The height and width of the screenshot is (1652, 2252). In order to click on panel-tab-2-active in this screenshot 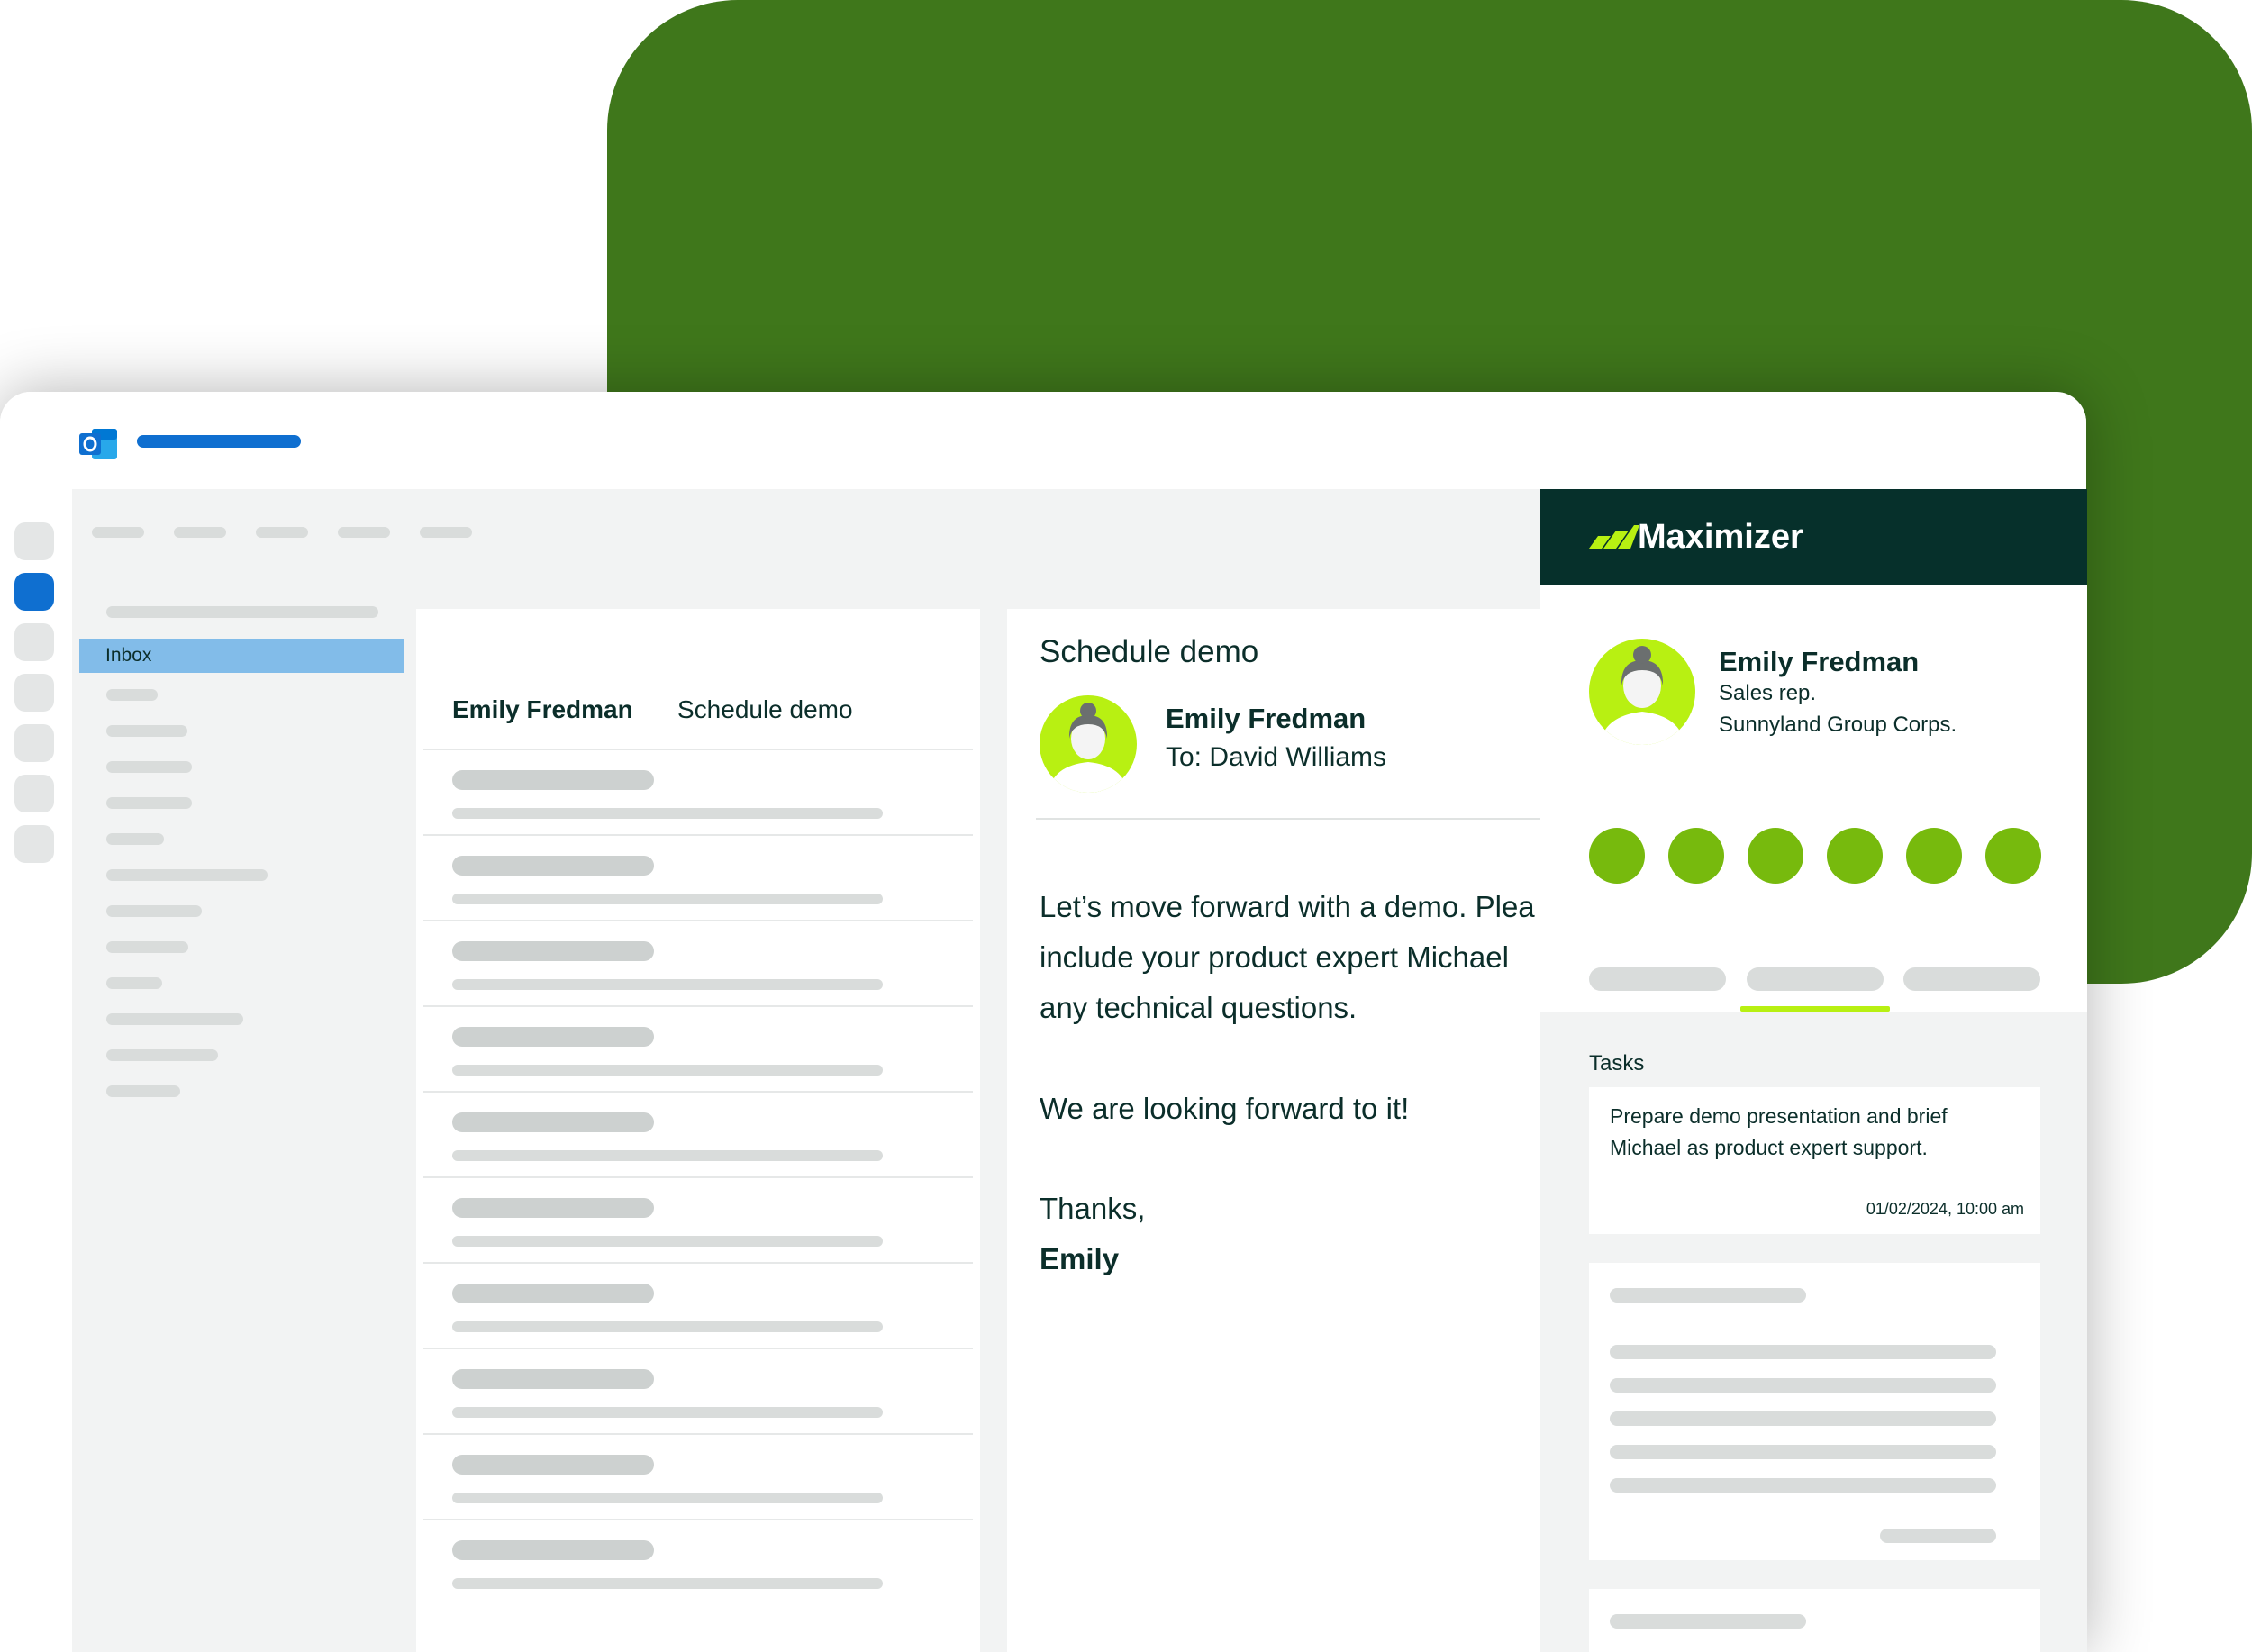, I will do `click(1816, 979)`.